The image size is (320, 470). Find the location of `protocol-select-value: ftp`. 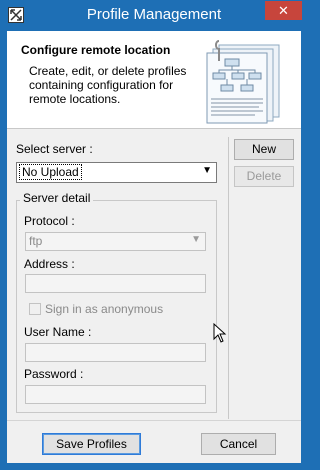

protocol-select-value: ftp is located at coordinates (36, 241).